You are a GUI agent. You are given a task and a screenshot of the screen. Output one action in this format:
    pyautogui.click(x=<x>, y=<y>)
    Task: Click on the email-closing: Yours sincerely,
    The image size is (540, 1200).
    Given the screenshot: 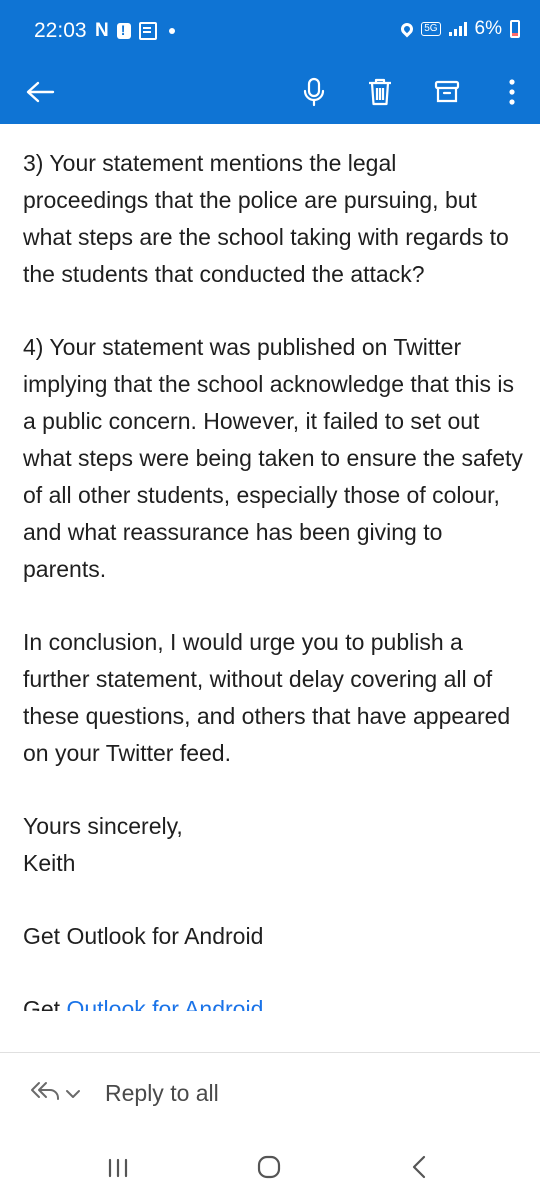 What is the action you would take?
    pyautogui.click(x=103, y=826)
    